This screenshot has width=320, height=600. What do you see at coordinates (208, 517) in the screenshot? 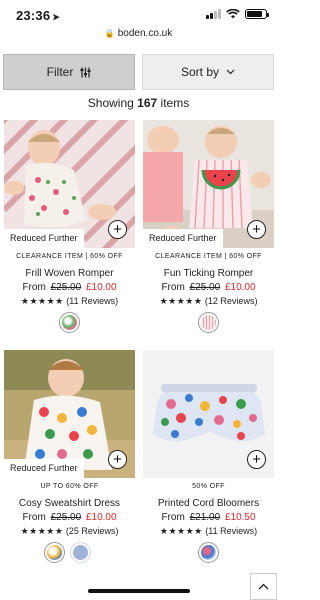
I see `product-price: From £21.00 £10.50` at bounding box center [208, 517].